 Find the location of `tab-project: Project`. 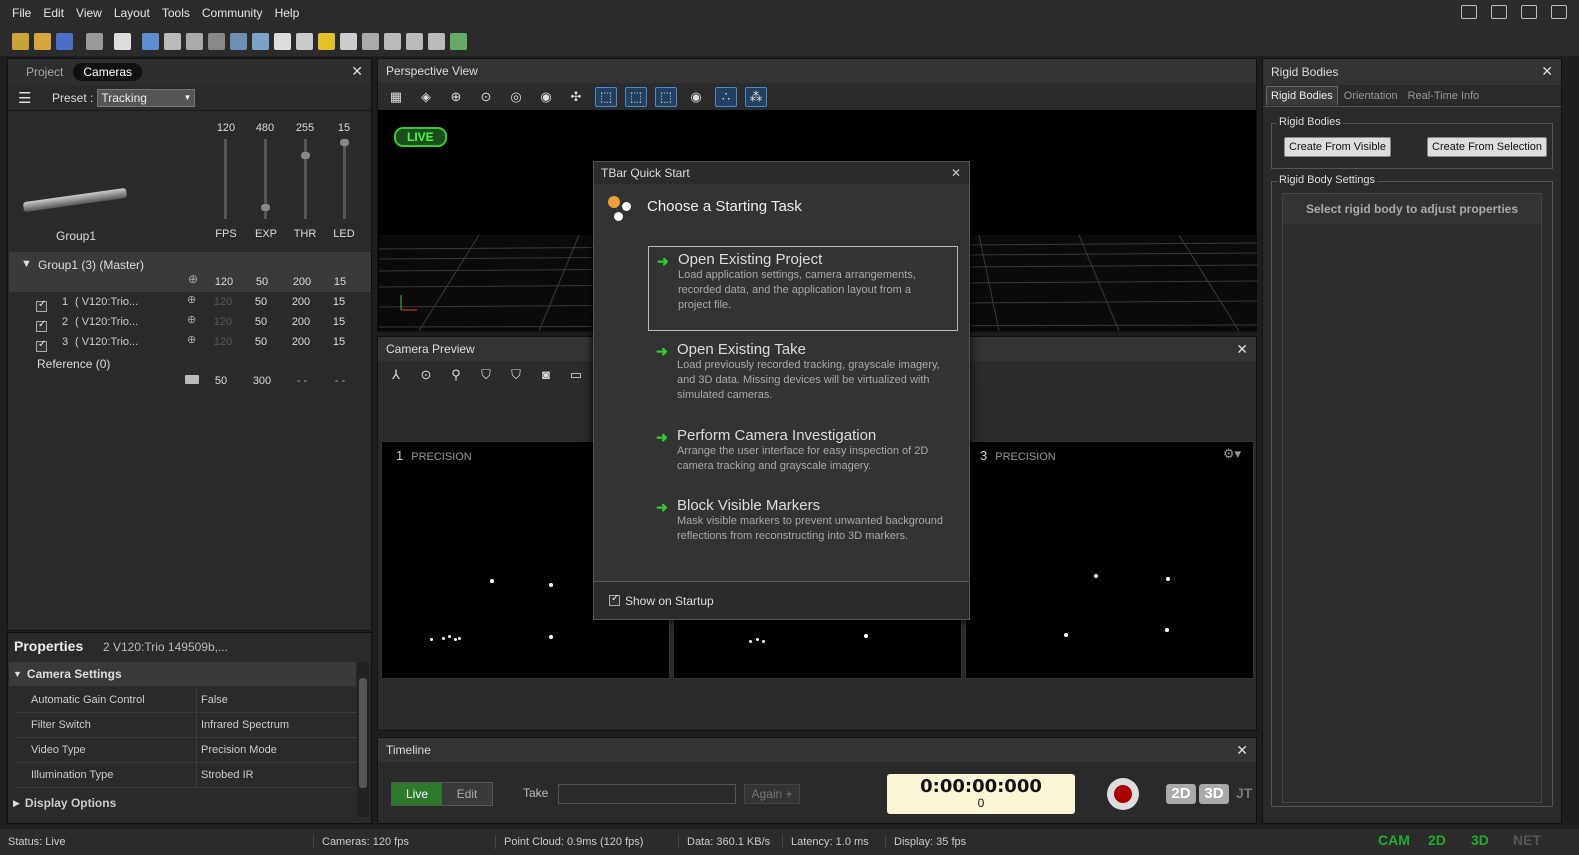

tab-project: Project is located at coordinates (44, 72).